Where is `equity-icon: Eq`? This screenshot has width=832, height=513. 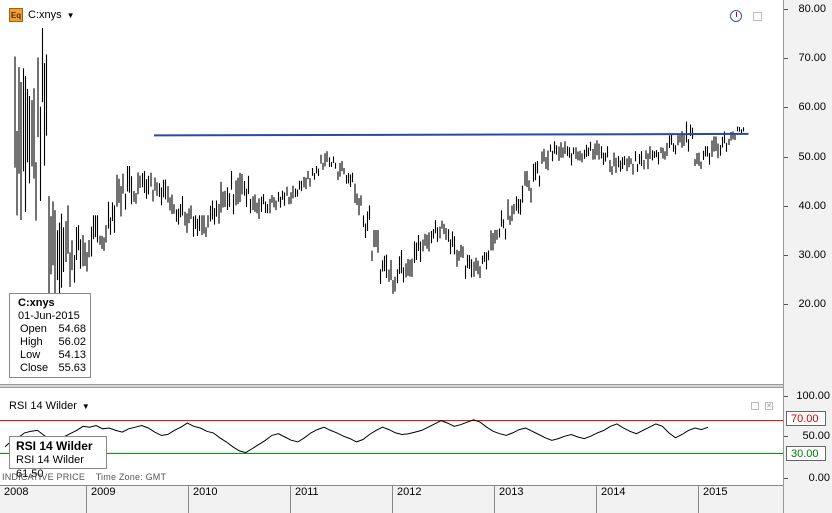 equity-icon: Eq is located at coordinates (16, 15).